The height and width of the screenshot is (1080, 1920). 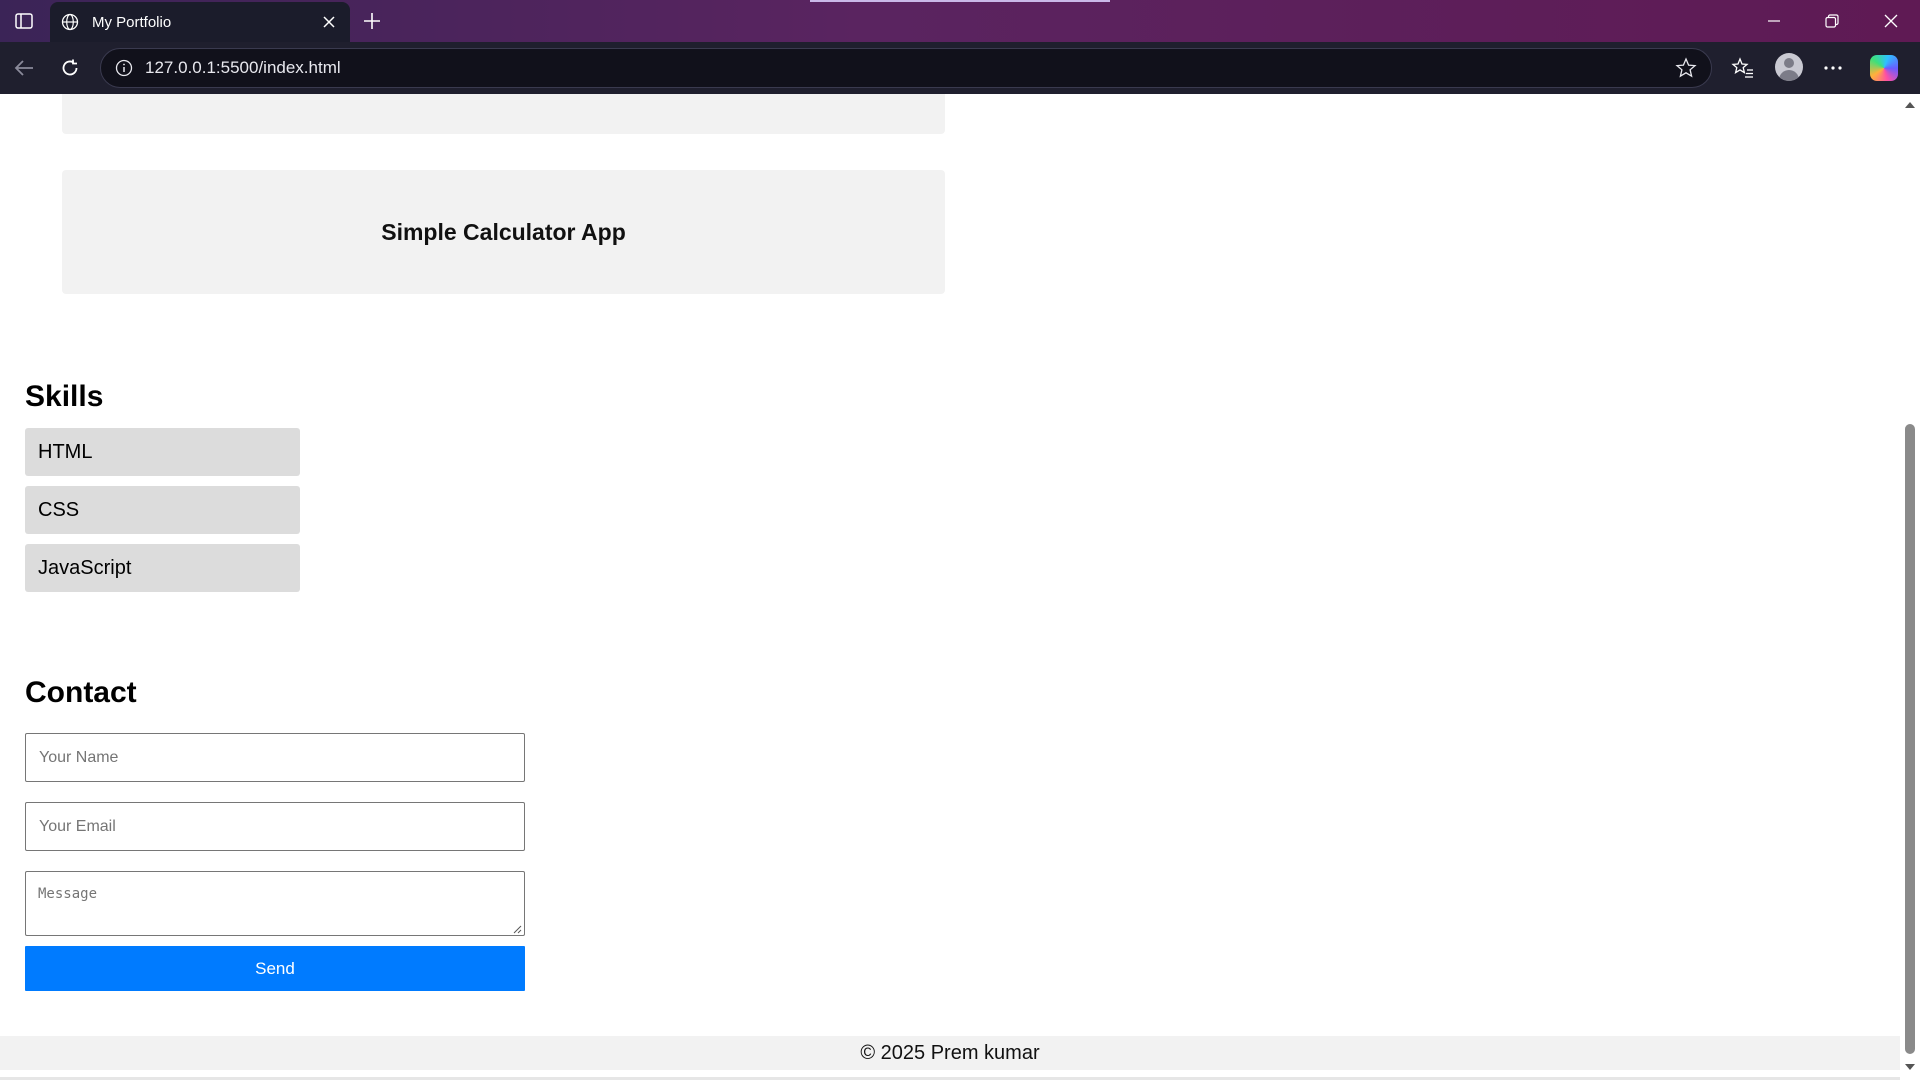 What do you see at coordinates (162, 452) in the screenshot?
I see `skill-item: HTML` at bounding box center [162, 452].